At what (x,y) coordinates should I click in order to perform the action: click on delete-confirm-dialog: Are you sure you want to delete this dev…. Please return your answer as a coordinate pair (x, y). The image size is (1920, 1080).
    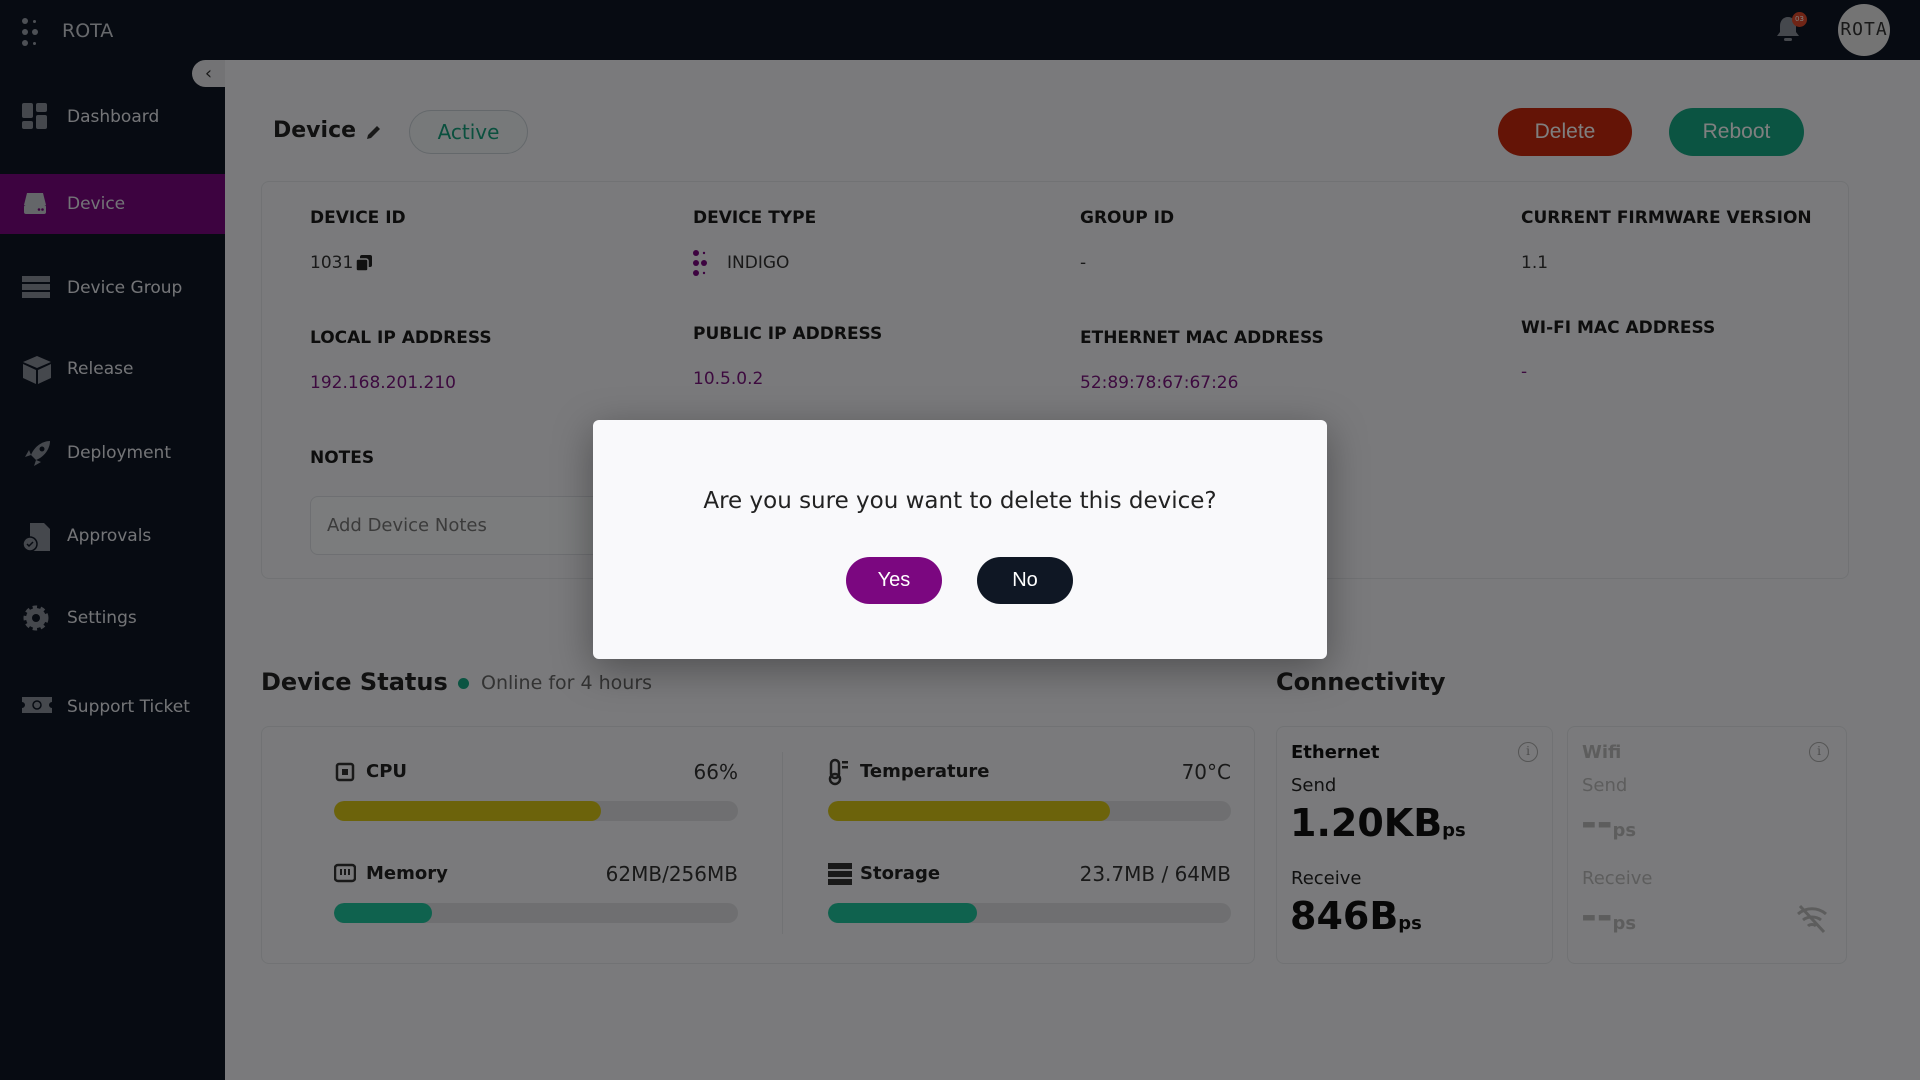
    Looking at the image, I should click on (960, 539).